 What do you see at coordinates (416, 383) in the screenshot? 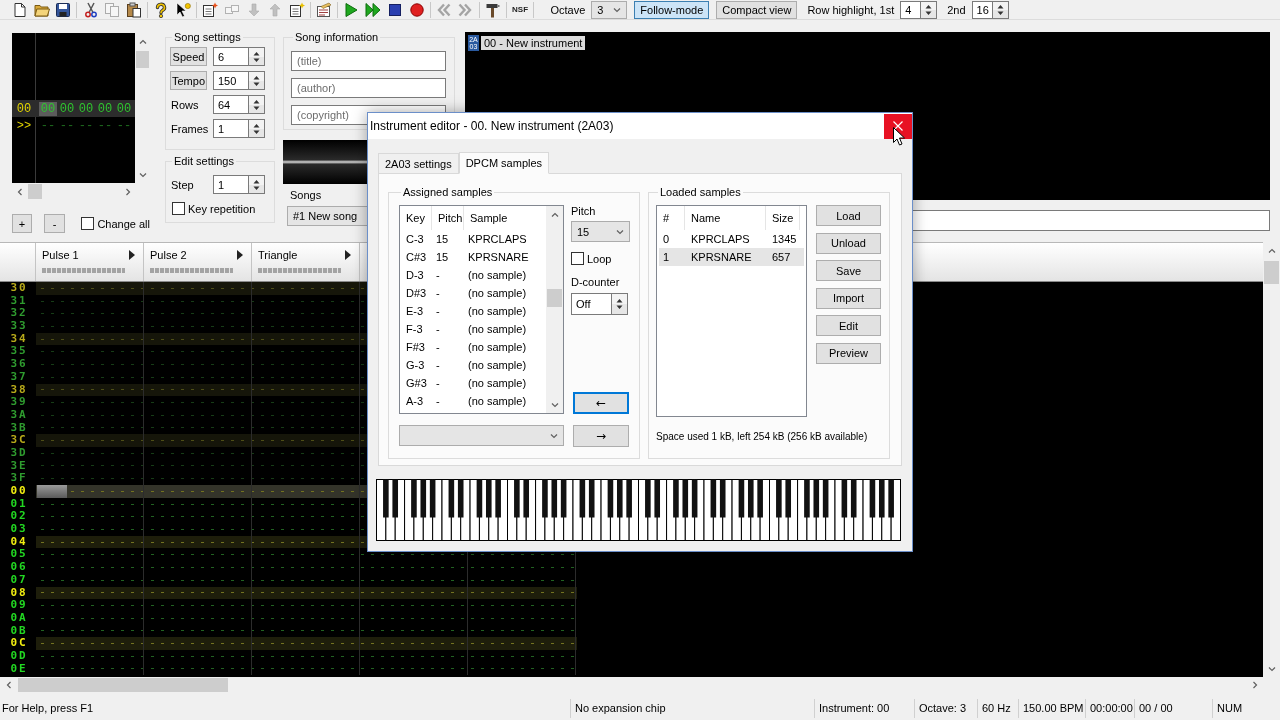
I see `table-cell-text: G#3` at bounding box center [416, 383].